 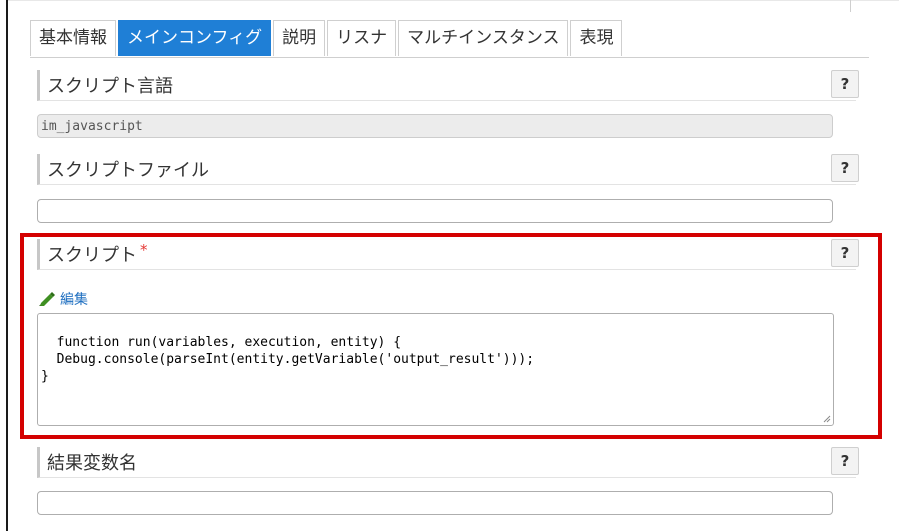 I want to click on script-language-label: スクリプト言語, so click(x=110, y=86).